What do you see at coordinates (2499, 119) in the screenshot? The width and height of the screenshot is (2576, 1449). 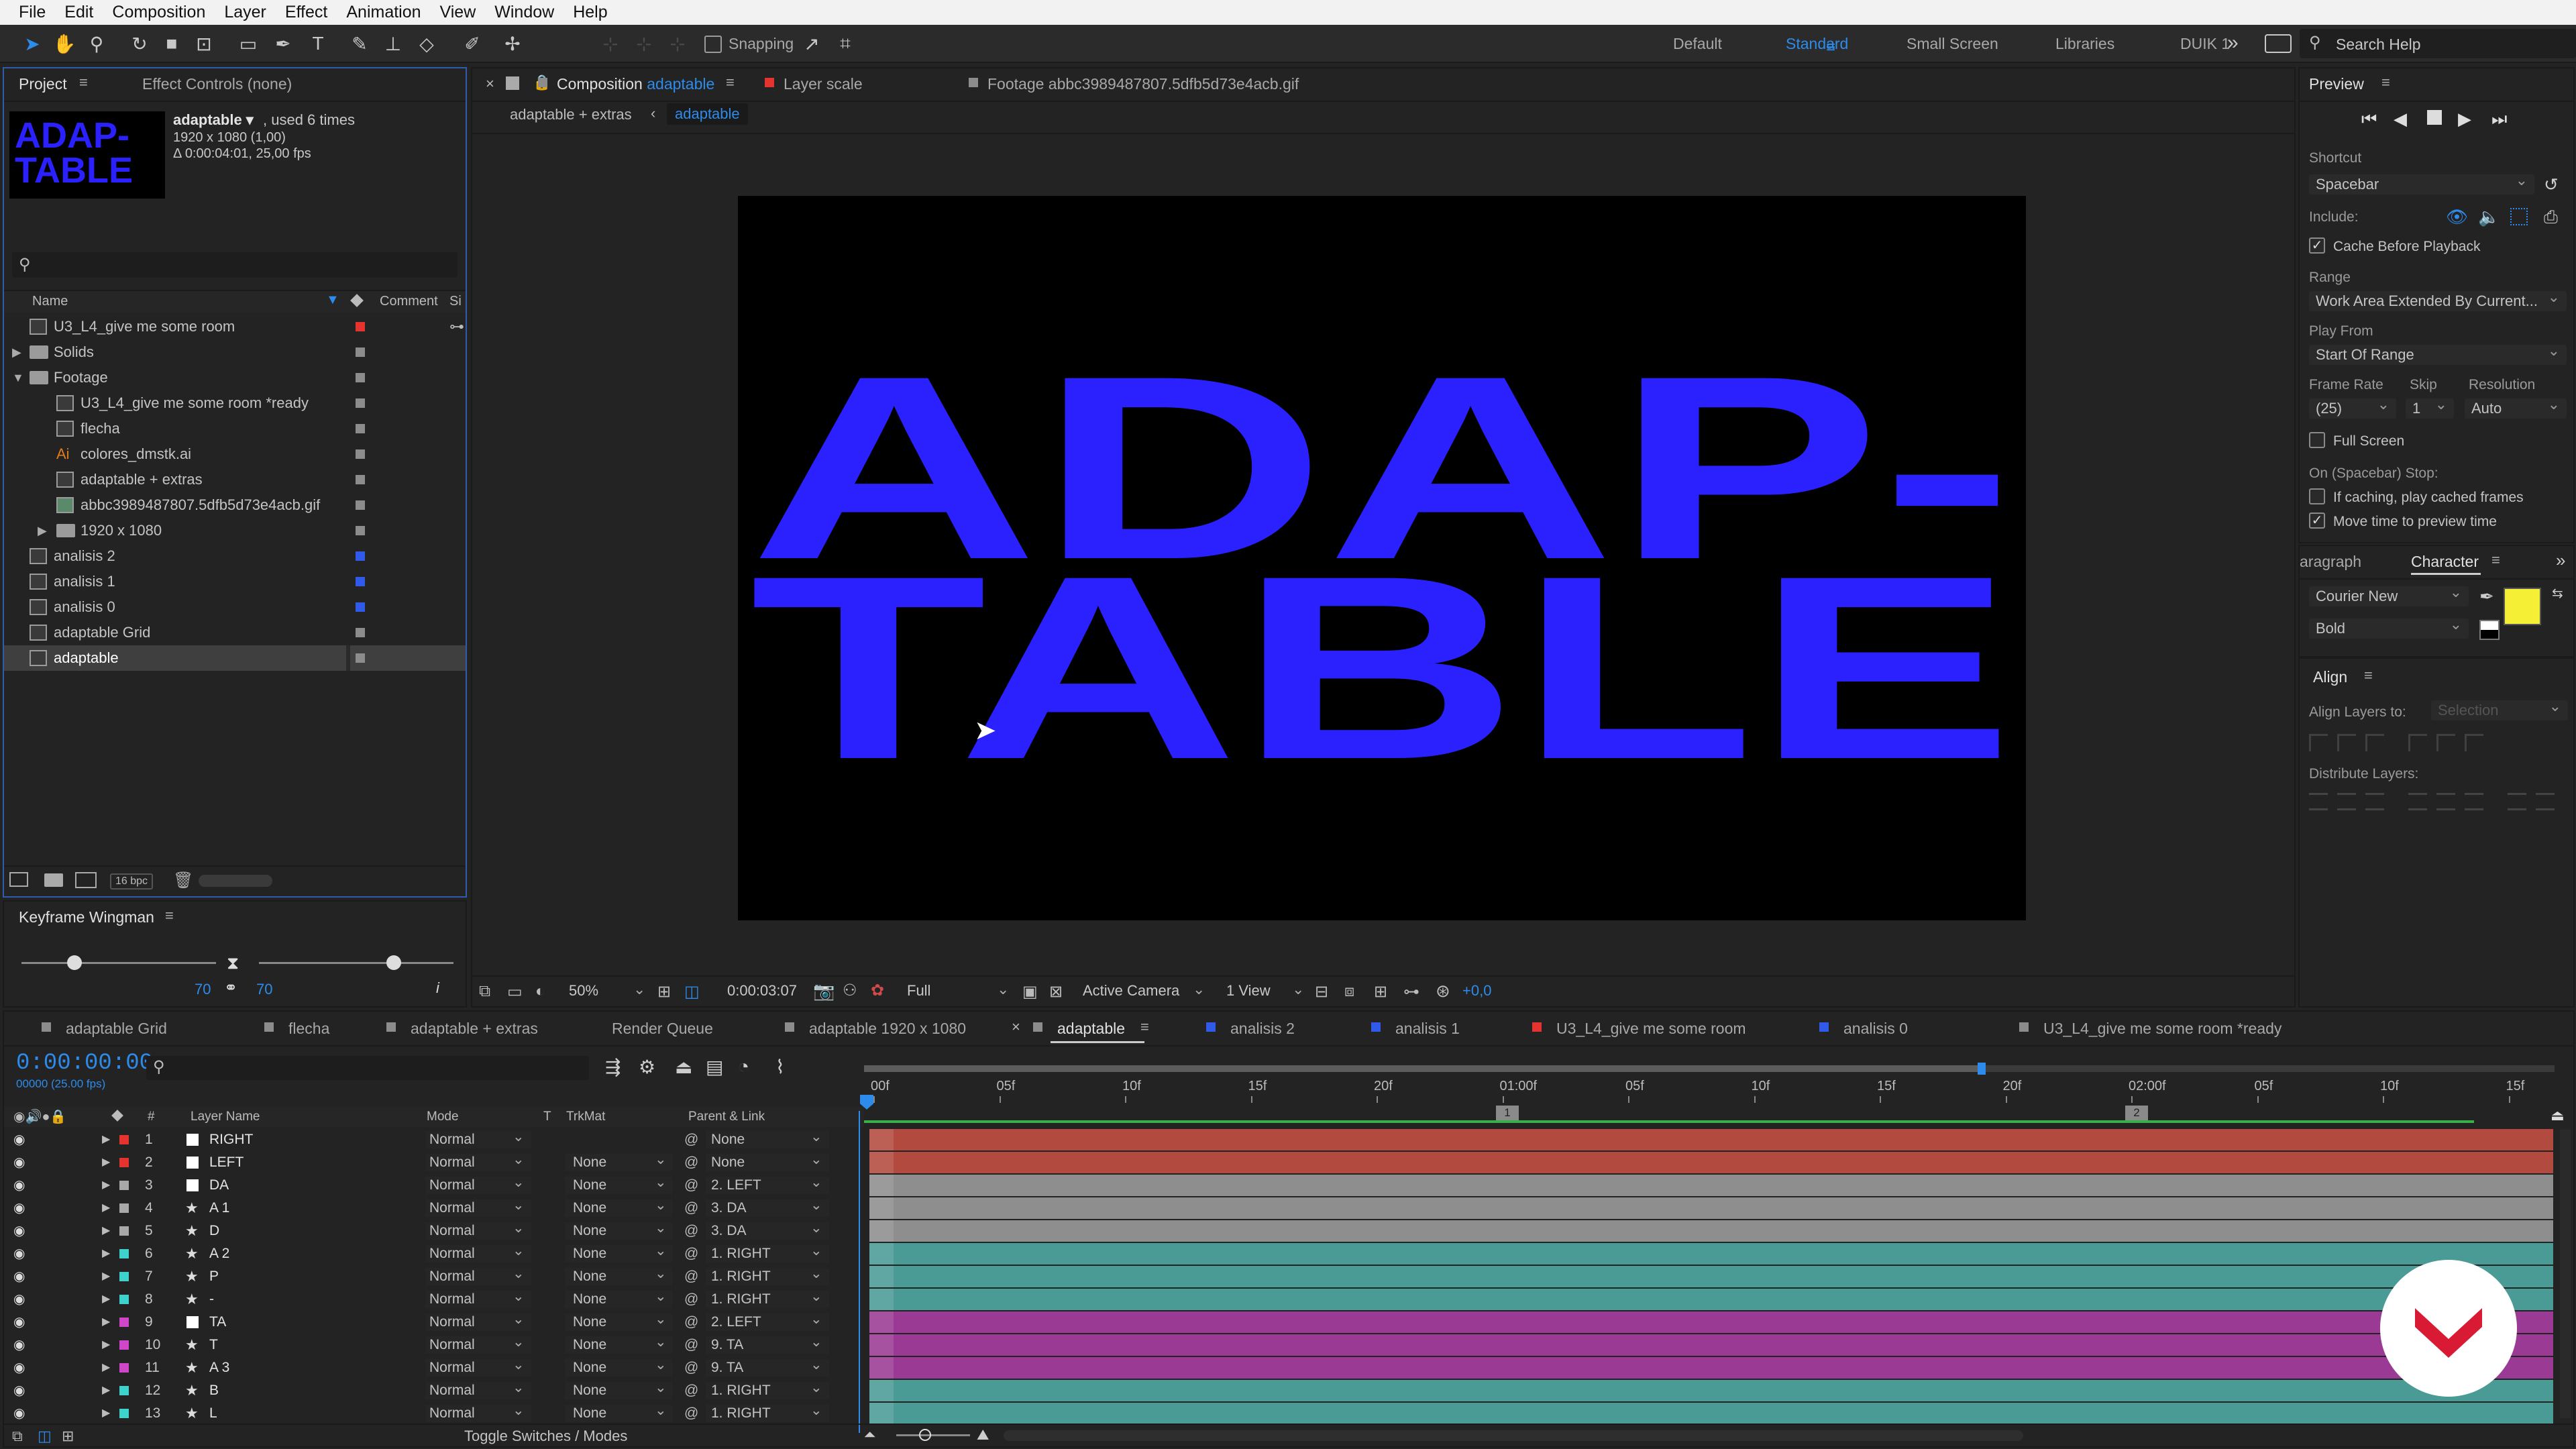 I see `last-frame-icon: ⏭` at bounding box center [2499, 119].